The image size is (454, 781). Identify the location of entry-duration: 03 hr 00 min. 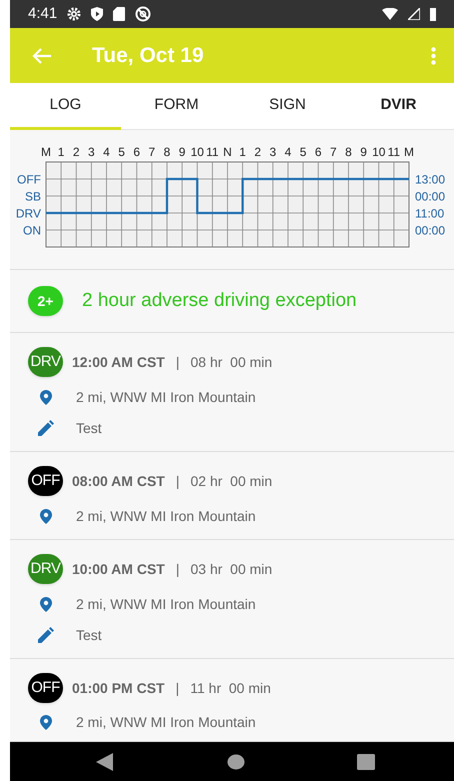
(231, 569).